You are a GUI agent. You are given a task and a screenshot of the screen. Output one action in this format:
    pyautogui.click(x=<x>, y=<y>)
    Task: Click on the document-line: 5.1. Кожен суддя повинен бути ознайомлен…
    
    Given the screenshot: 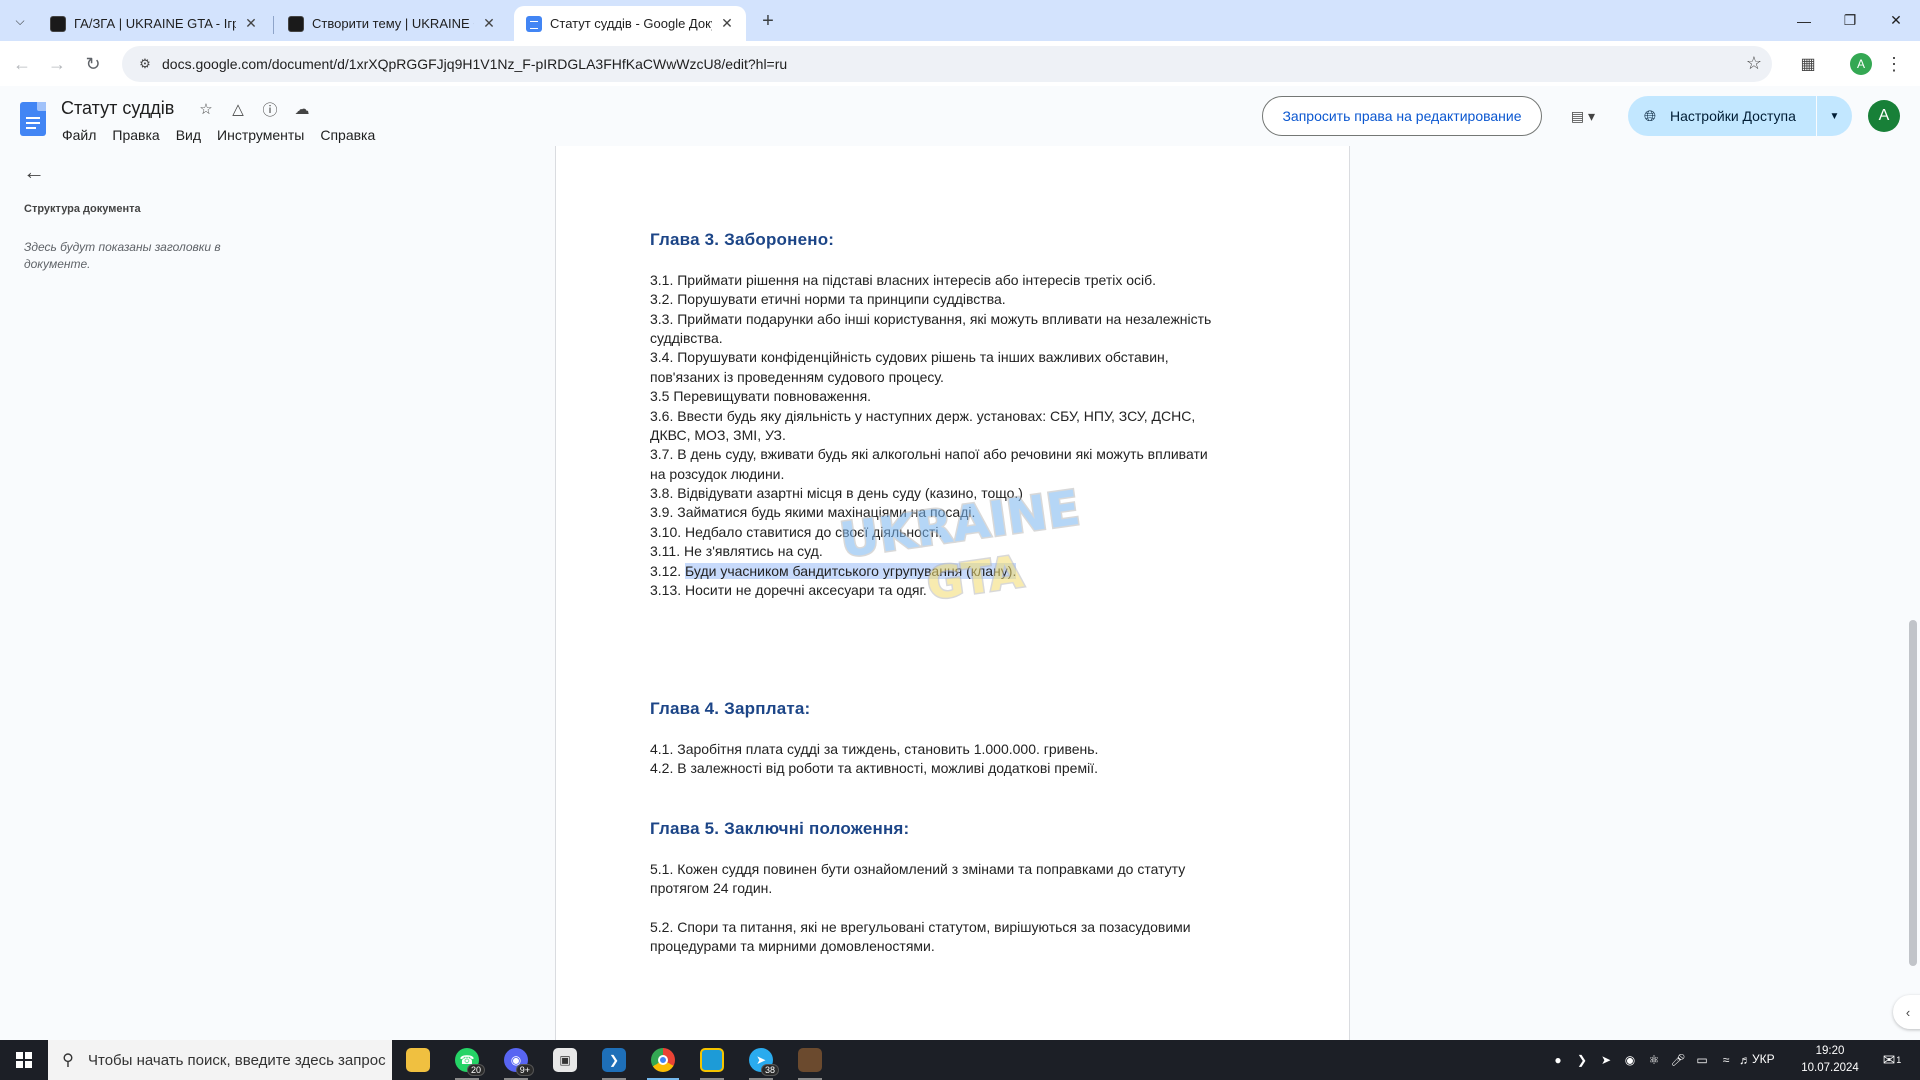 What is the action you would take?
    pyautogui.click(x=918, y=869)
    